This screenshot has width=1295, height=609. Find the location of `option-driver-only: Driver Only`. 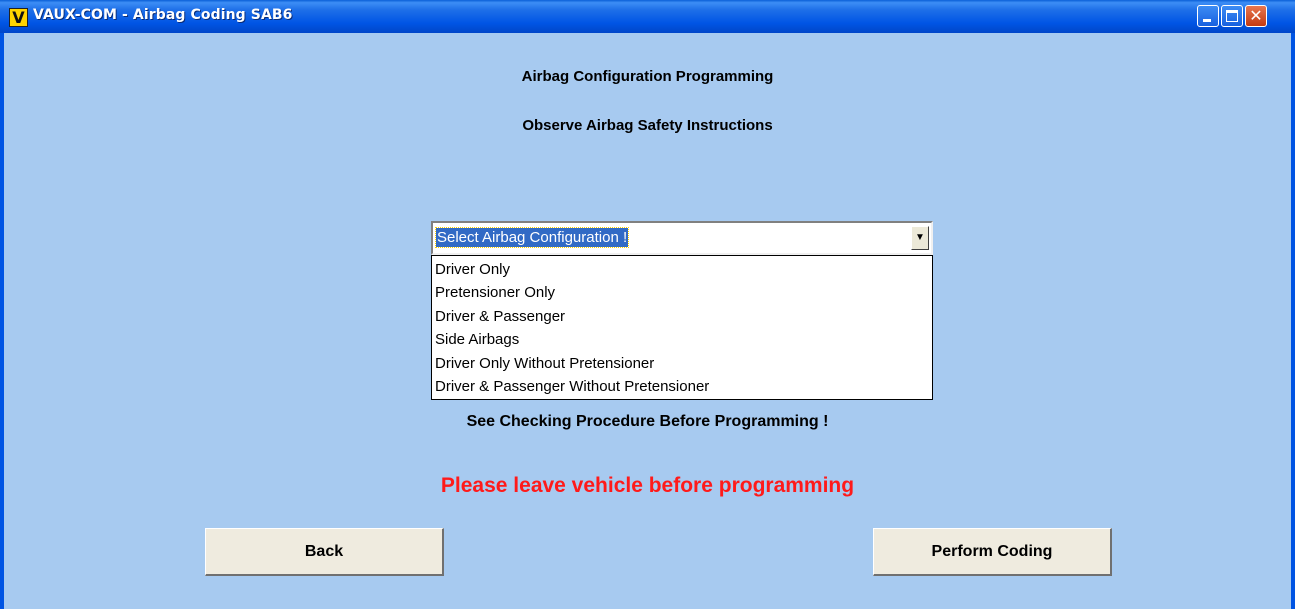

option-driver-only: Driver Only is located at coordinates (682, 269).